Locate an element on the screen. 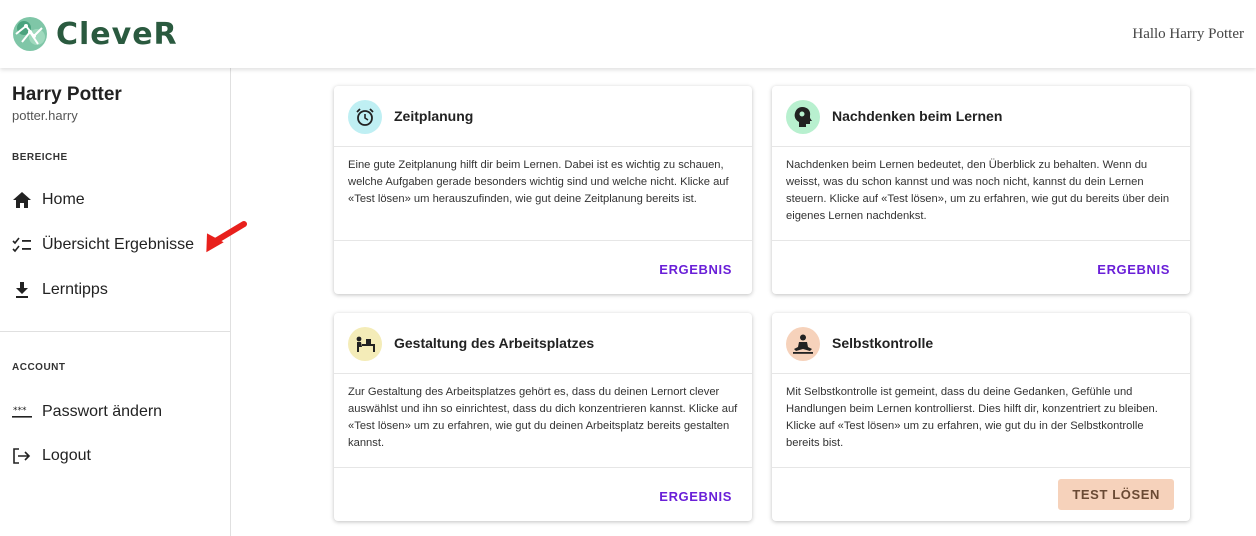 The width and height of the screenshot is (1256, 536). sidebar-item-learning-tips: Lerntipps is located at coordinates (60, 290).